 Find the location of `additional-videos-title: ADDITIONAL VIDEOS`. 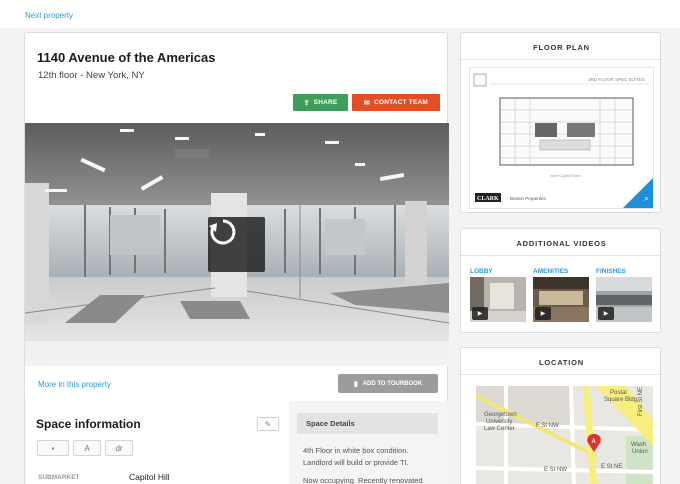

additional-videos-title: ADDITIONAL VIDEOS is located at coordinates (561, 243).